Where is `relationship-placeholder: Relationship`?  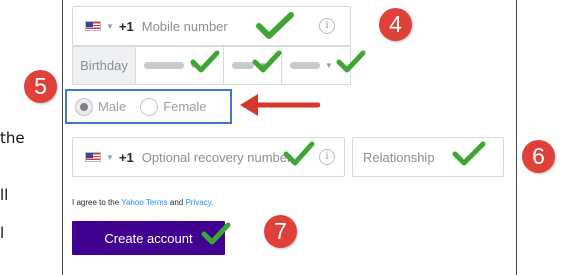 relationship-placeholder: Relationship is located at coordinates (399, 157).